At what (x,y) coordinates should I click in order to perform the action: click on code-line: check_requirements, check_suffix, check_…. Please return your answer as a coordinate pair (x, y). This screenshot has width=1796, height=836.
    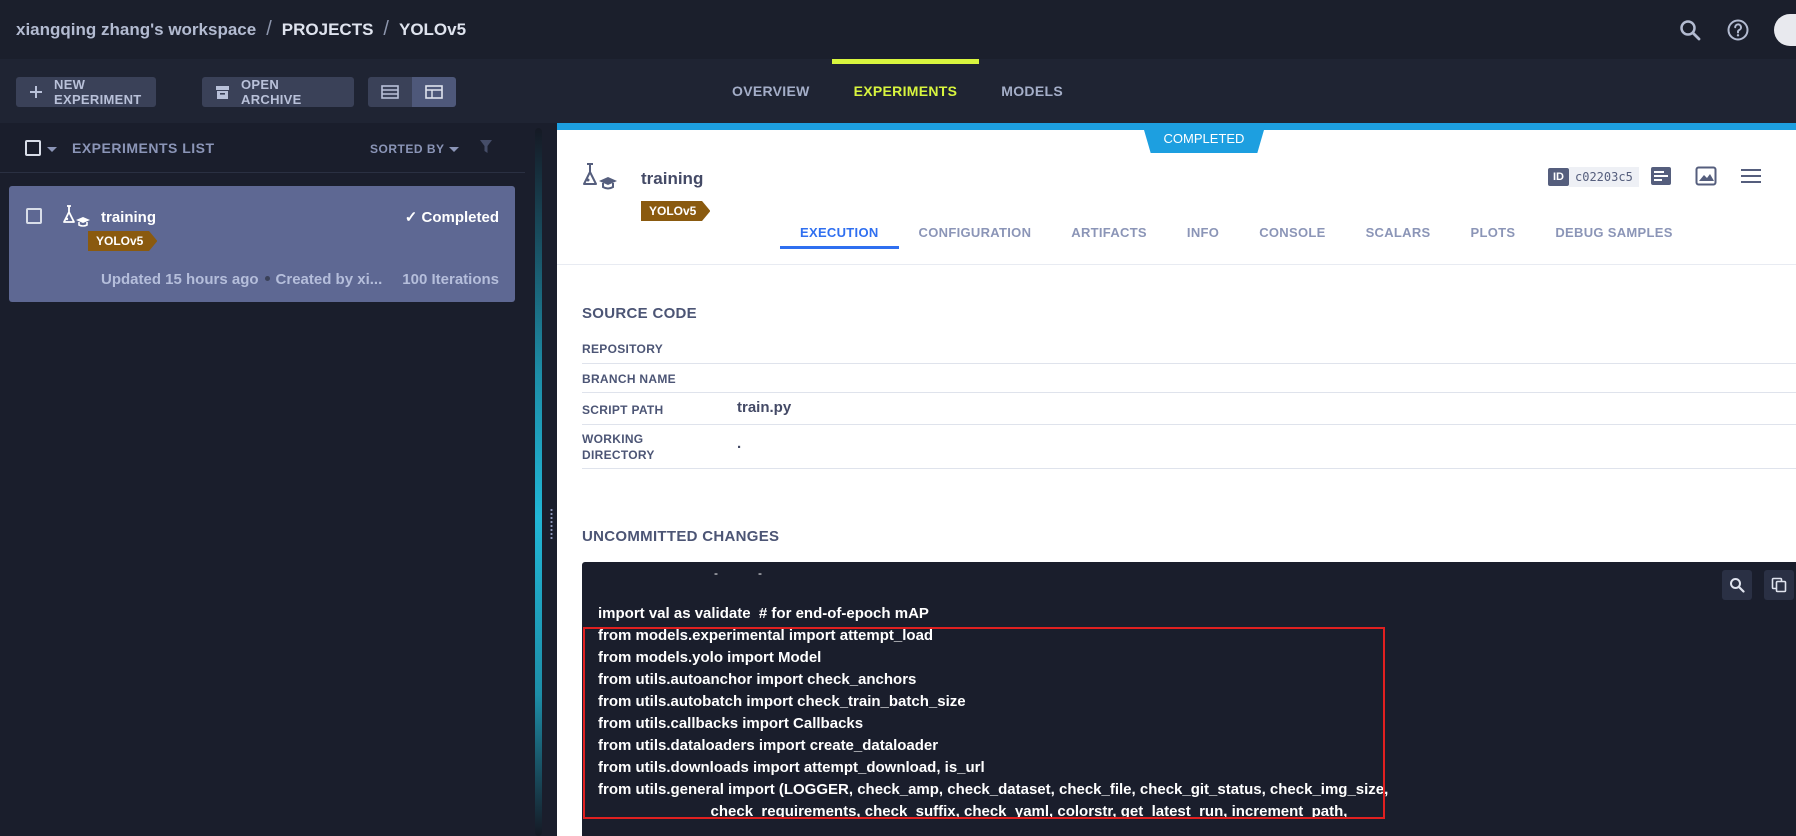
    Looking at the image, I should click on (973, 811).